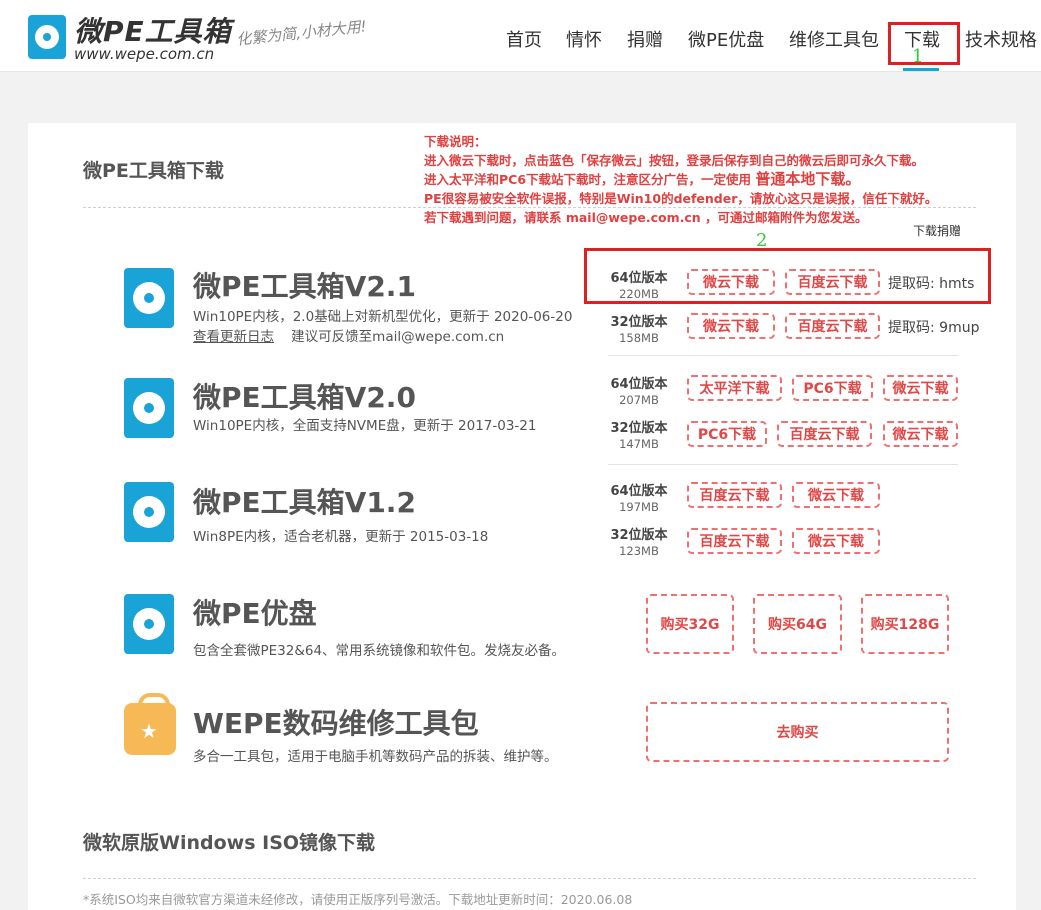 This screenshot has height=910, width=1041. I want to click on version-32-v20: 32位版本 147MB, so click(639, 436).